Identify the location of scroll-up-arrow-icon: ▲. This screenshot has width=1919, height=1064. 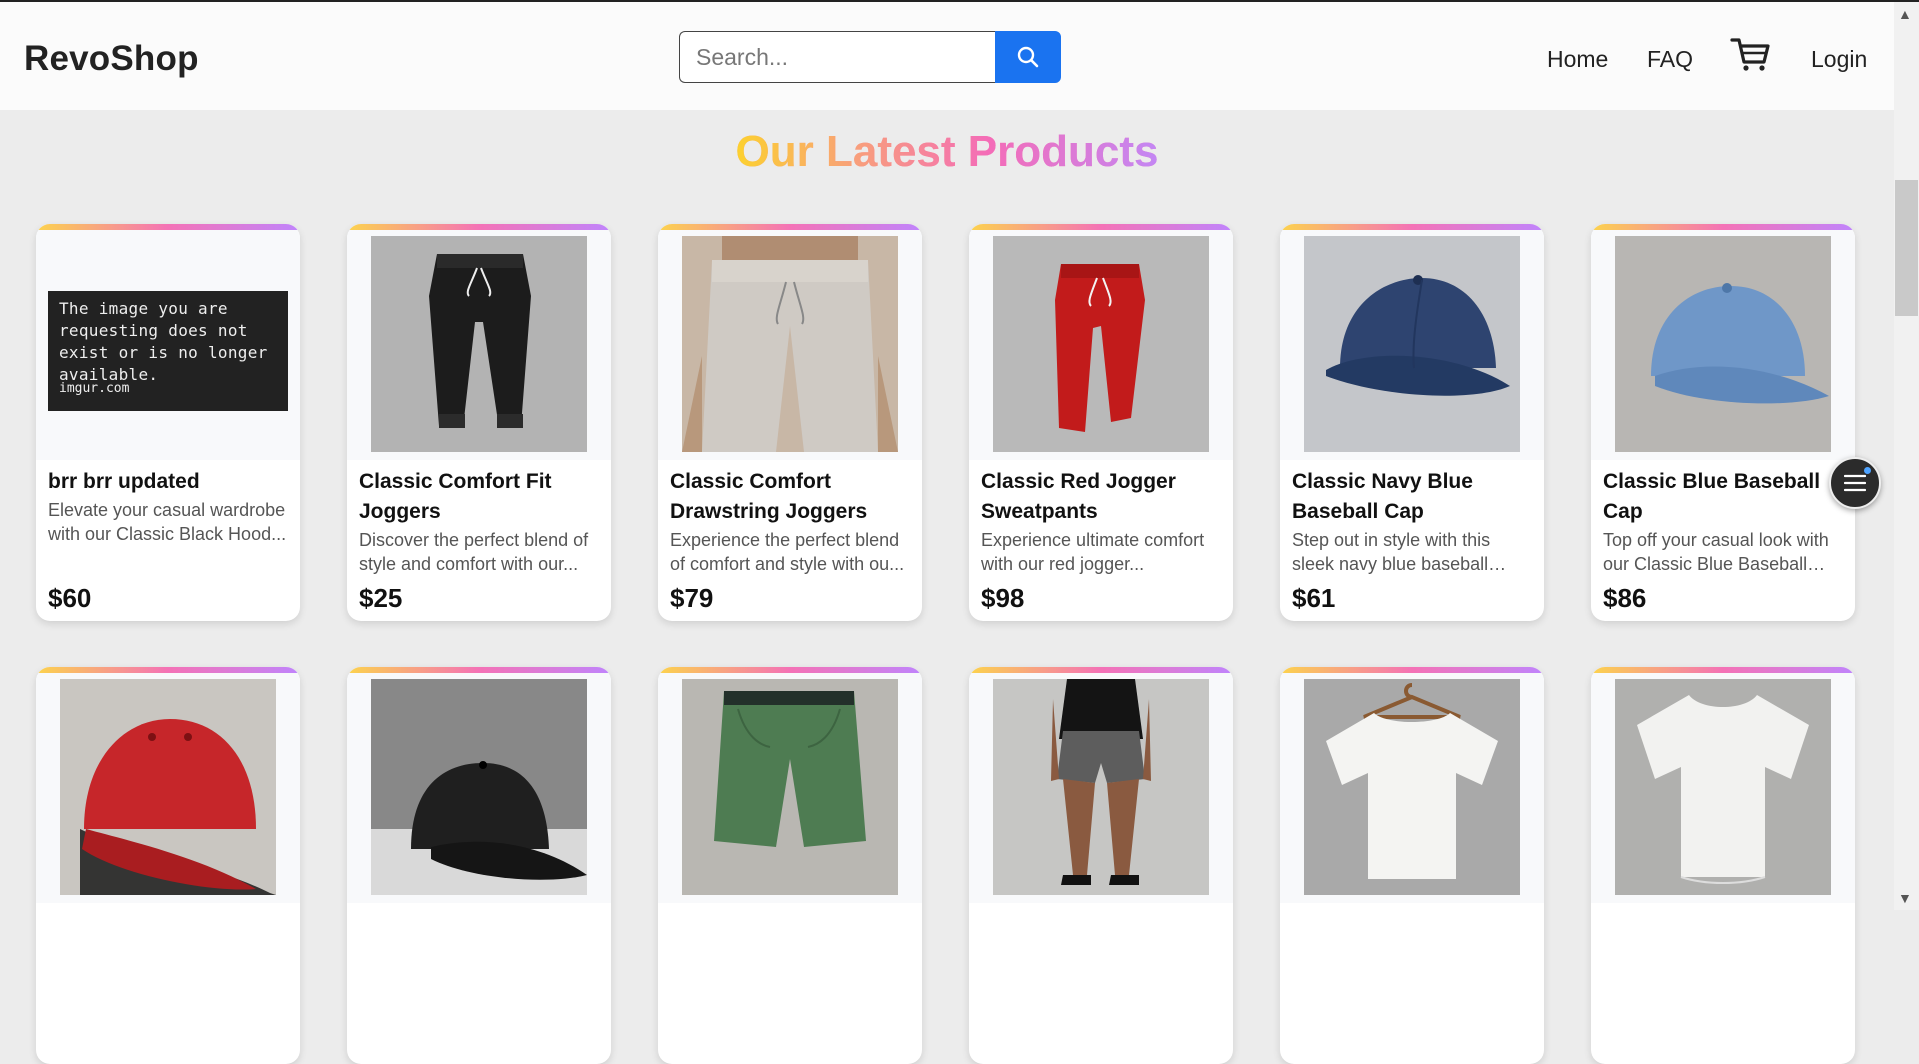
(1905, 14).